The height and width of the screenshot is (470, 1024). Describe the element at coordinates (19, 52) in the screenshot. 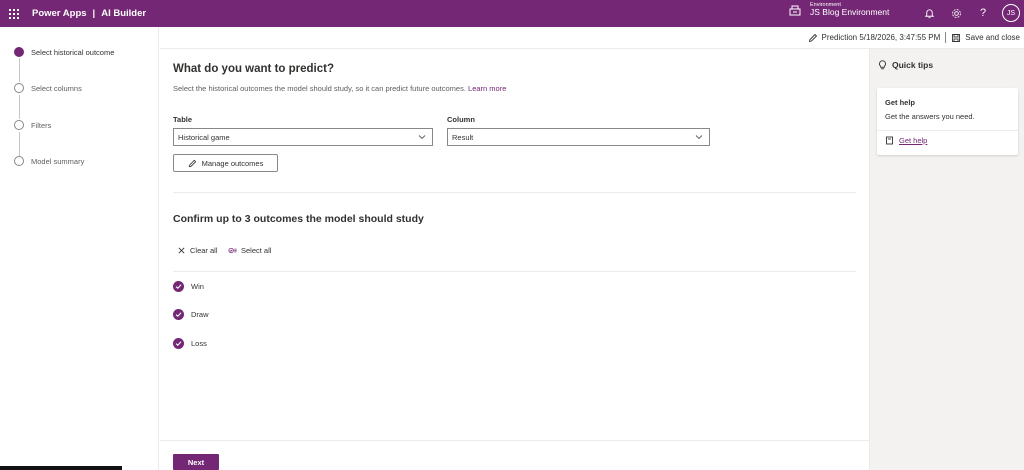

I see `step-active-indicator` at that location.